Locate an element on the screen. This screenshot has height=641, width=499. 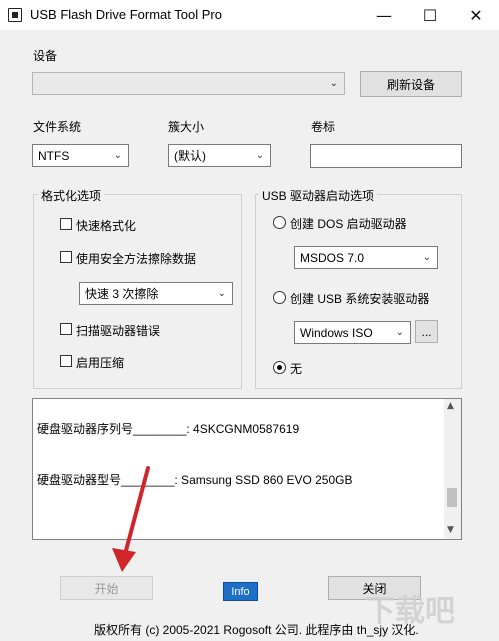
dos-version-select: MSDOS 7.0 ⌄ is located at coordinates (366, 257).